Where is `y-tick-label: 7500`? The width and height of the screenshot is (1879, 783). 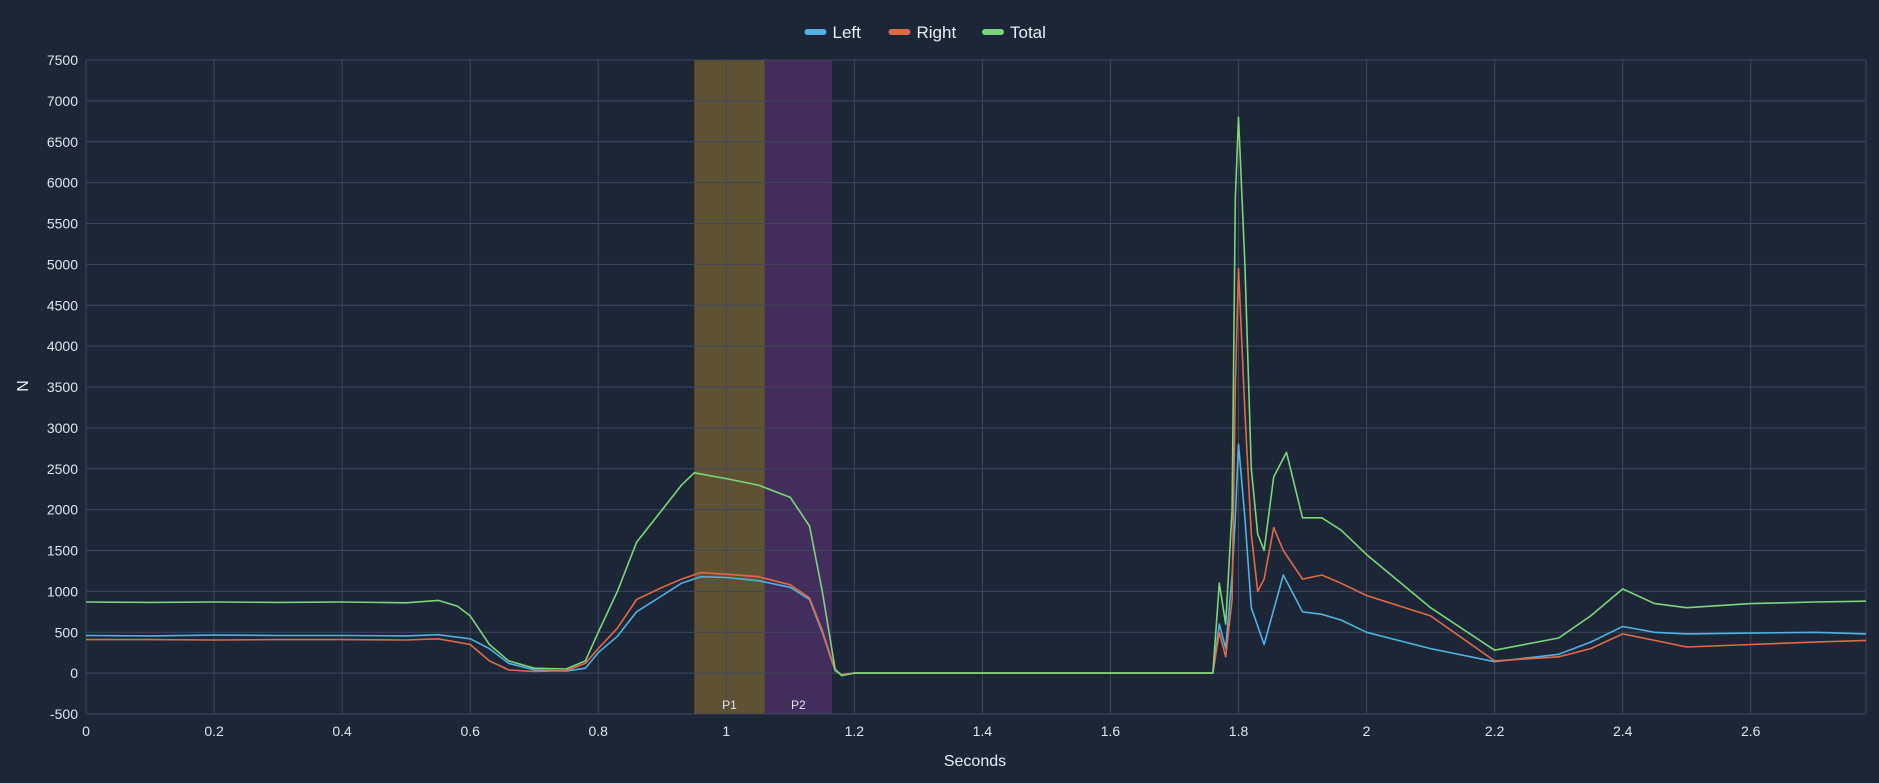
y-tick-label: 7500 is located at coordinates (62, 60).